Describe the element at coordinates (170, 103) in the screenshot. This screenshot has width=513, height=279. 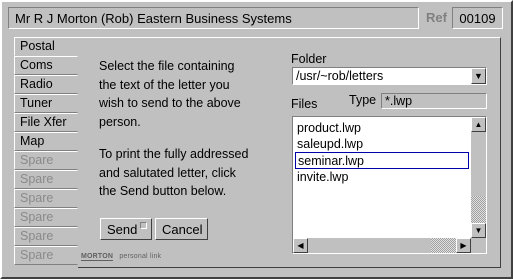
I see `instruction-line: wish to send to the above` at that location.